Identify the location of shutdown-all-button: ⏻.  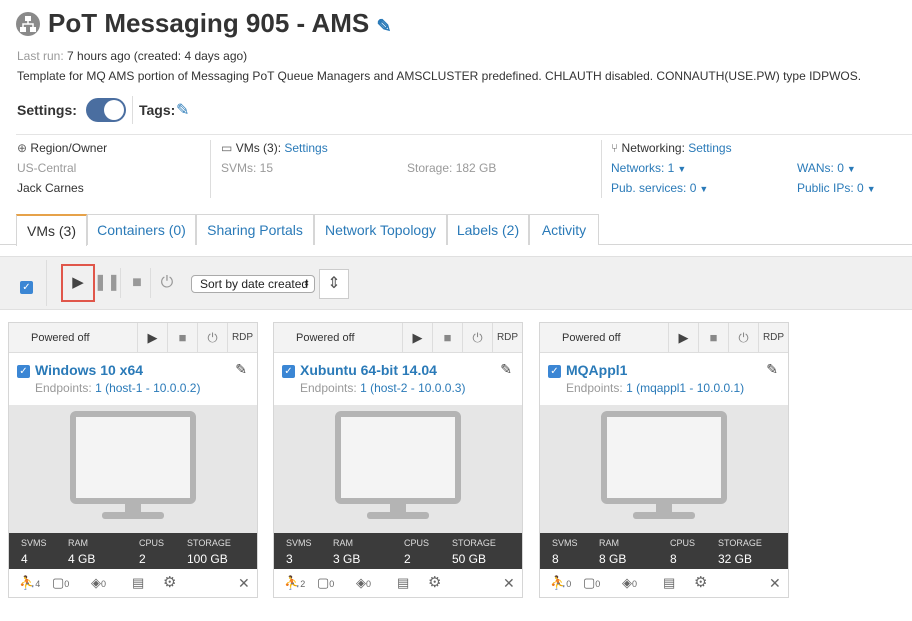
(167, 283).